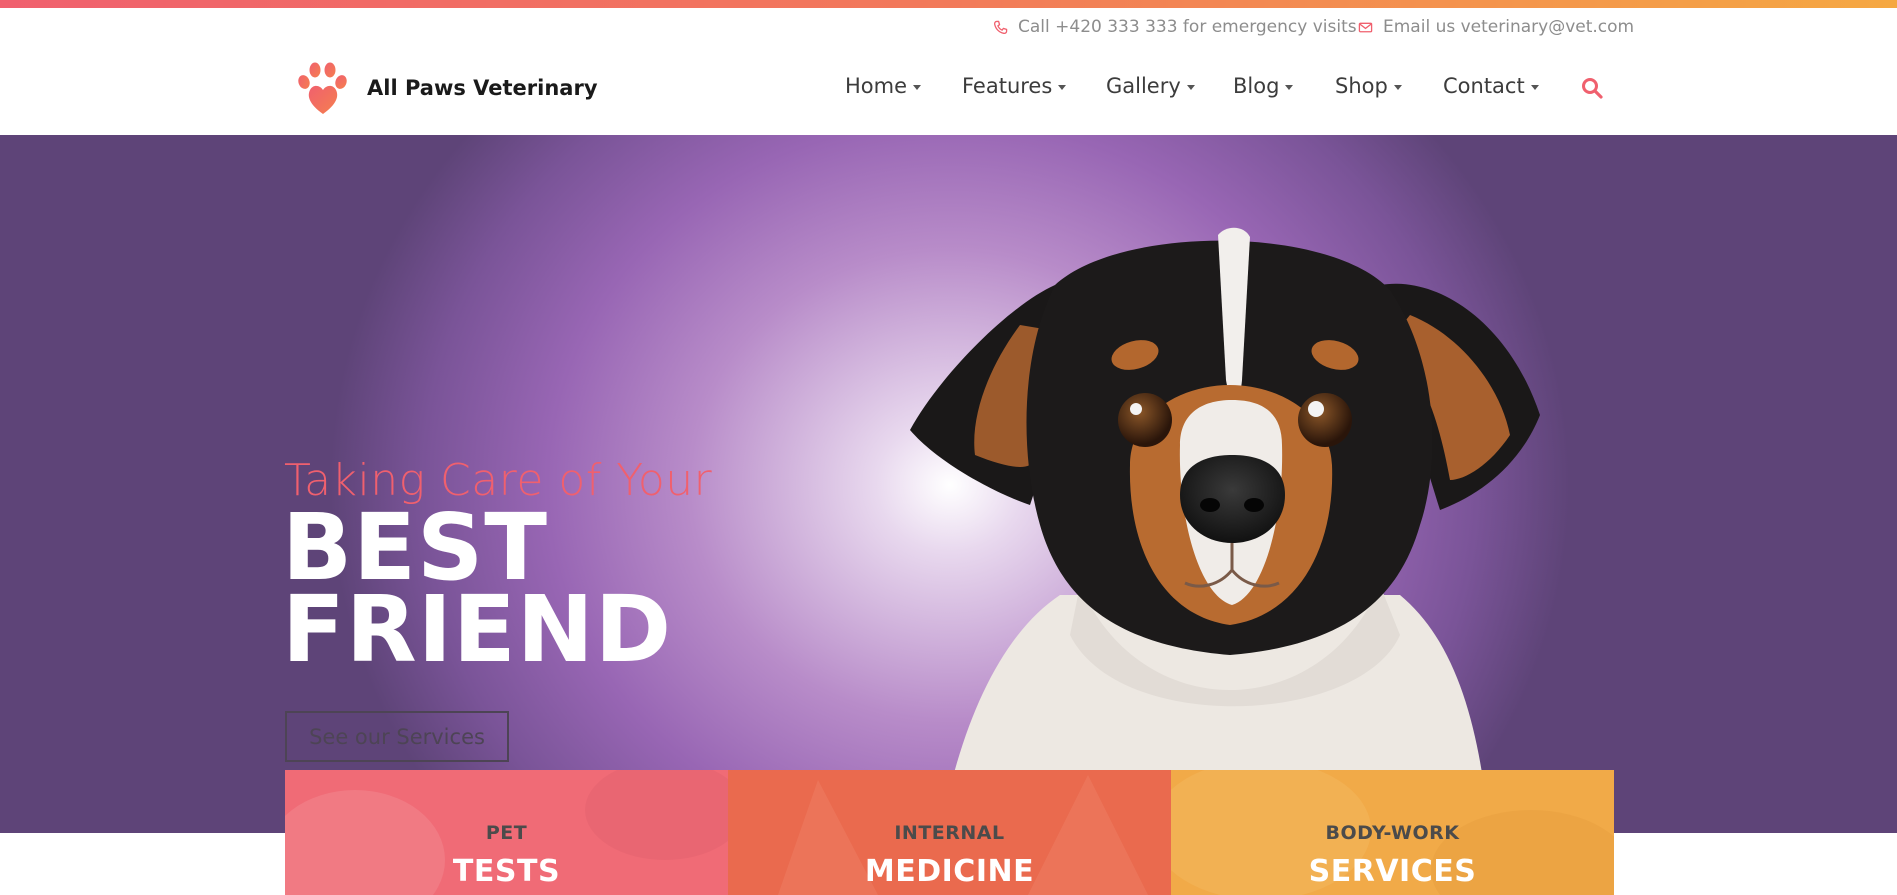  What do you see at coordinates (506, 871) in the screenshot?
I see `card-title: TESTS` at bounding box center [506, 871].